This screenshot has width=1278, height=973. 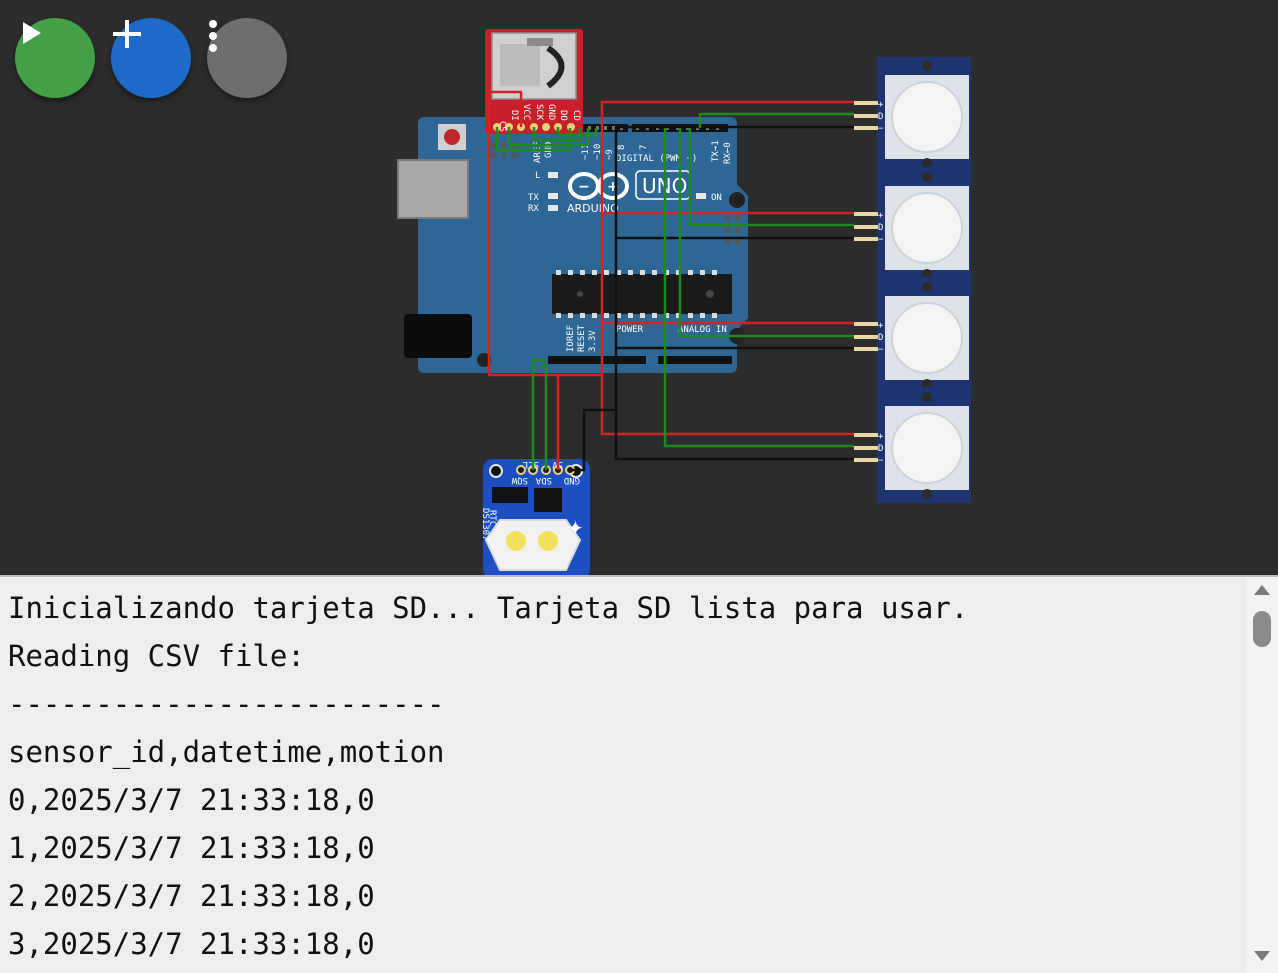 I want to click on rtc-ds1307-module: ✦ RTC DS1307 SQW SCL SDA 5V GND, so click(x=535, y=517).